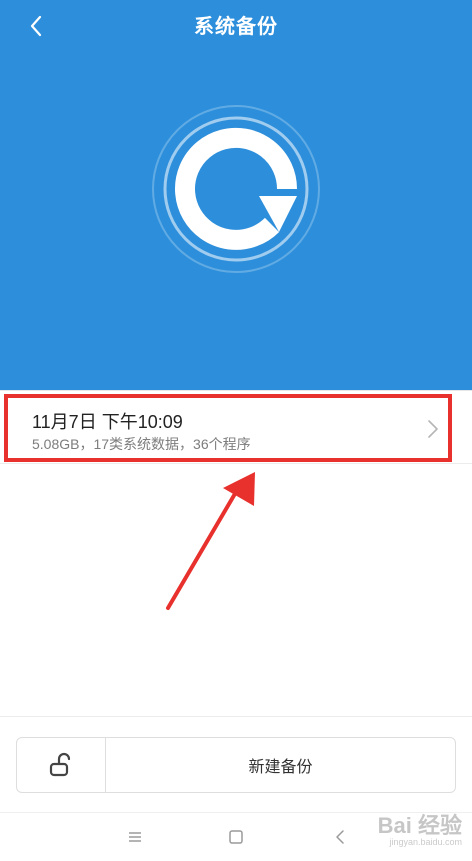  Describe the element at coordinates (236, 390) in the screenshot. I see `header-divider` at that location.